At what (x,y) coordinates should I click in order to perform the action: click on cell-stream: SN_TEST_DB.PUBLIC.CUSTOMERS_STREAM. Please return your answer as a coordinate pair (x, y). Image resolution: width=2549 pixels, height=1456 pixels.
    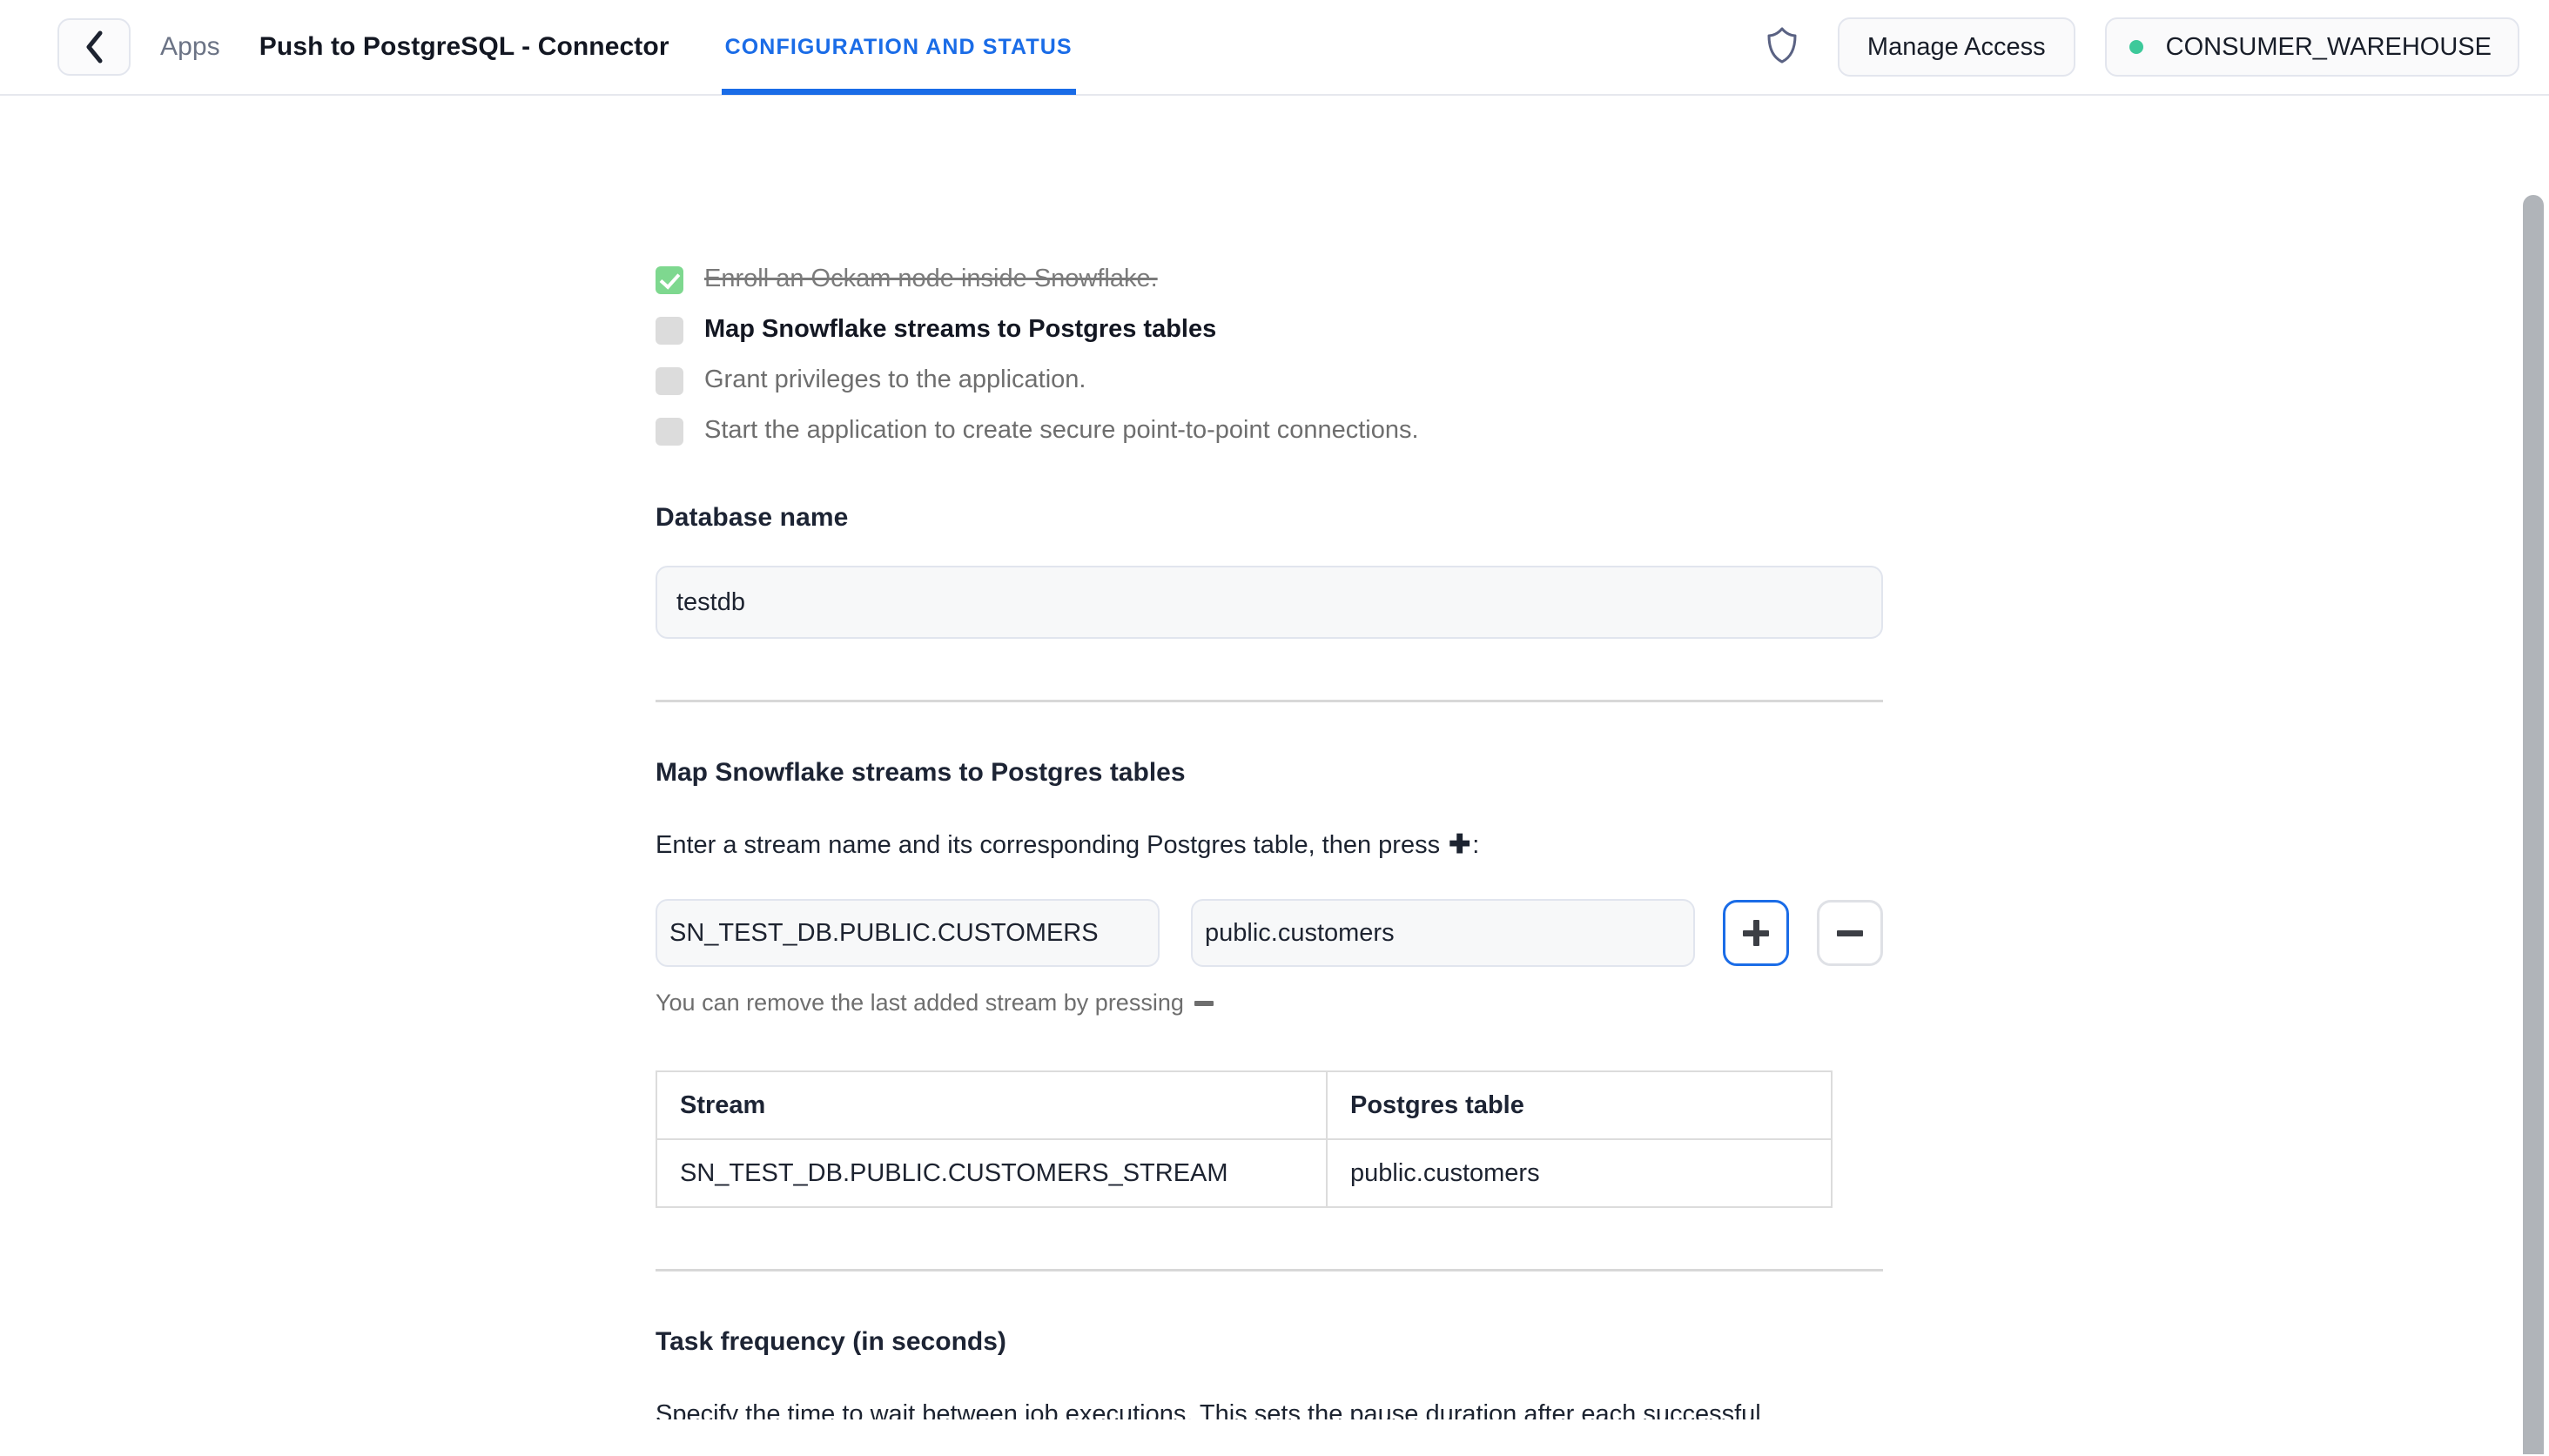
    Looking at the image, I should click on (992, 1173).